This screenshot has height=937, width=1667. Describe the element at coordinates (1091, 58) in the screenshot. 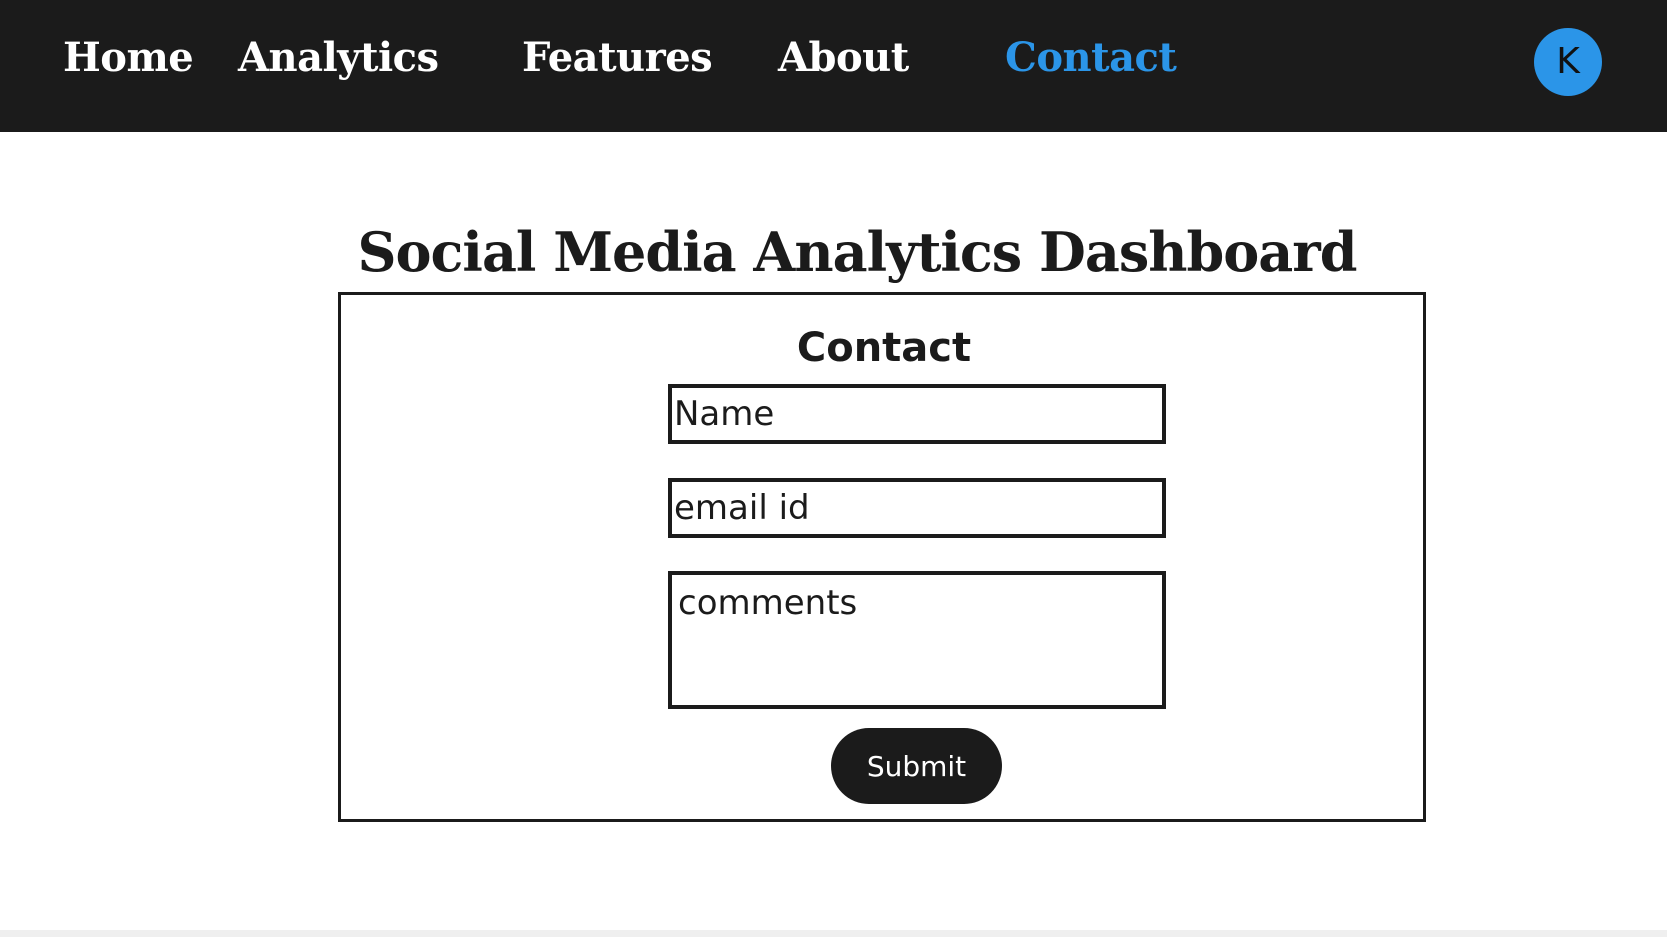

I see `nav-item-contact: Contact` at that location.